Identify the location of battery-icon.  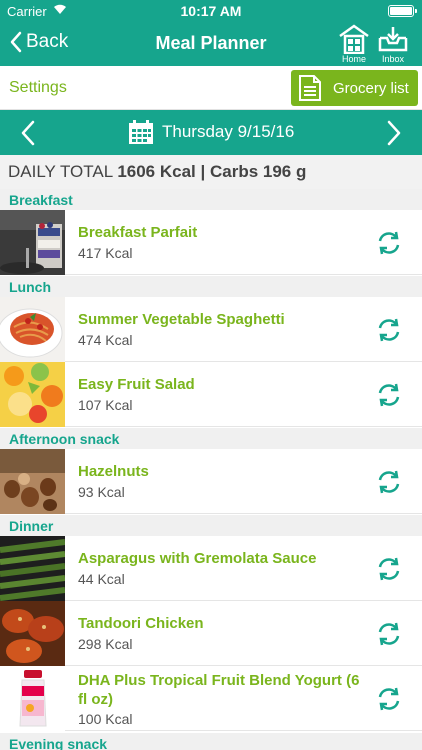
(402, 11).